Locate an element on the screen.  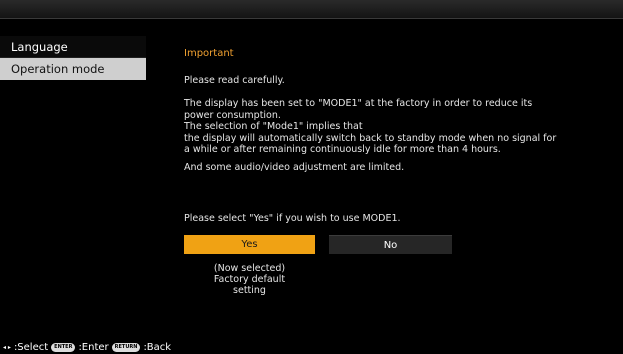
return-key-icon: RETURN is located at coordinates (126, 347).